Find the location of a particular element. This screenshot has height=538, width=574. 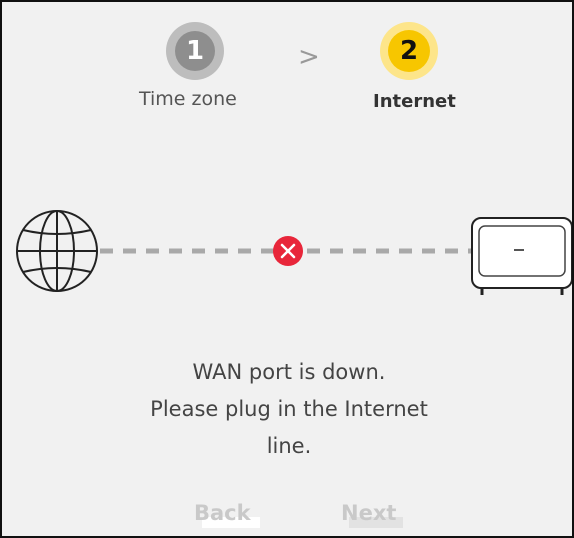

step-1-number: 1 is located at coordinates (195, 51).